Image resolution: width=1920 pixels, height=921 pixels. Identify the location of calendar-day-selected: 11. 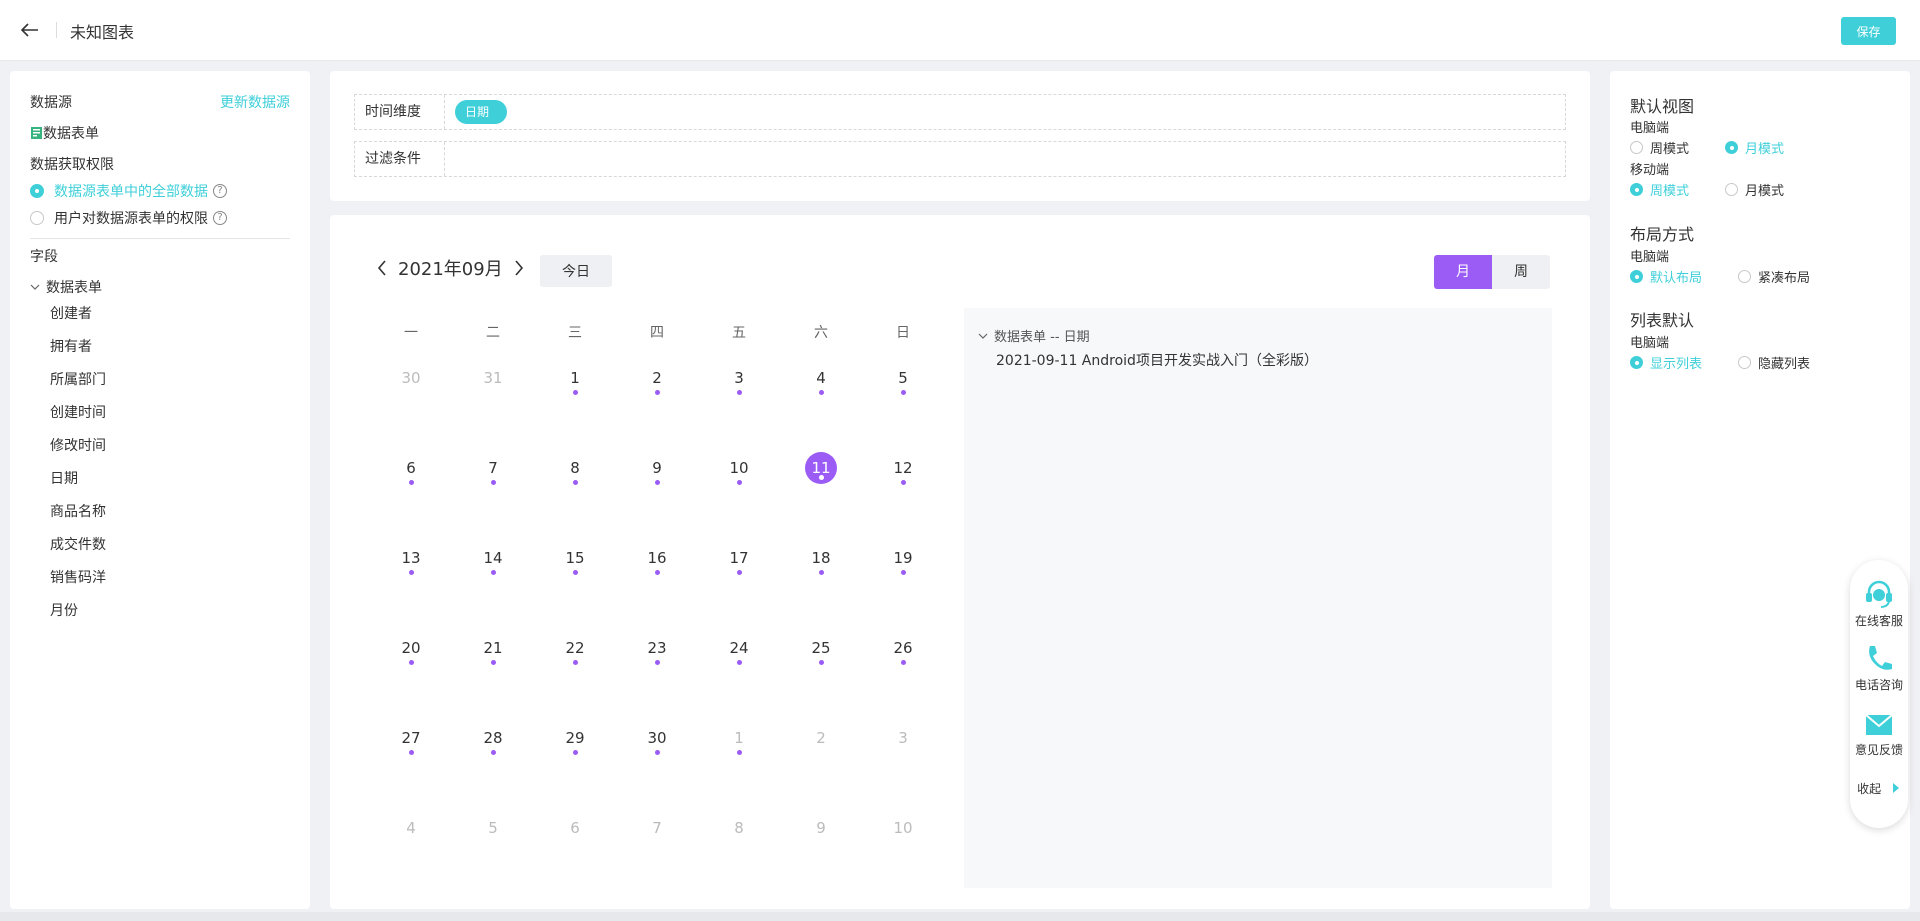
(821, 482).